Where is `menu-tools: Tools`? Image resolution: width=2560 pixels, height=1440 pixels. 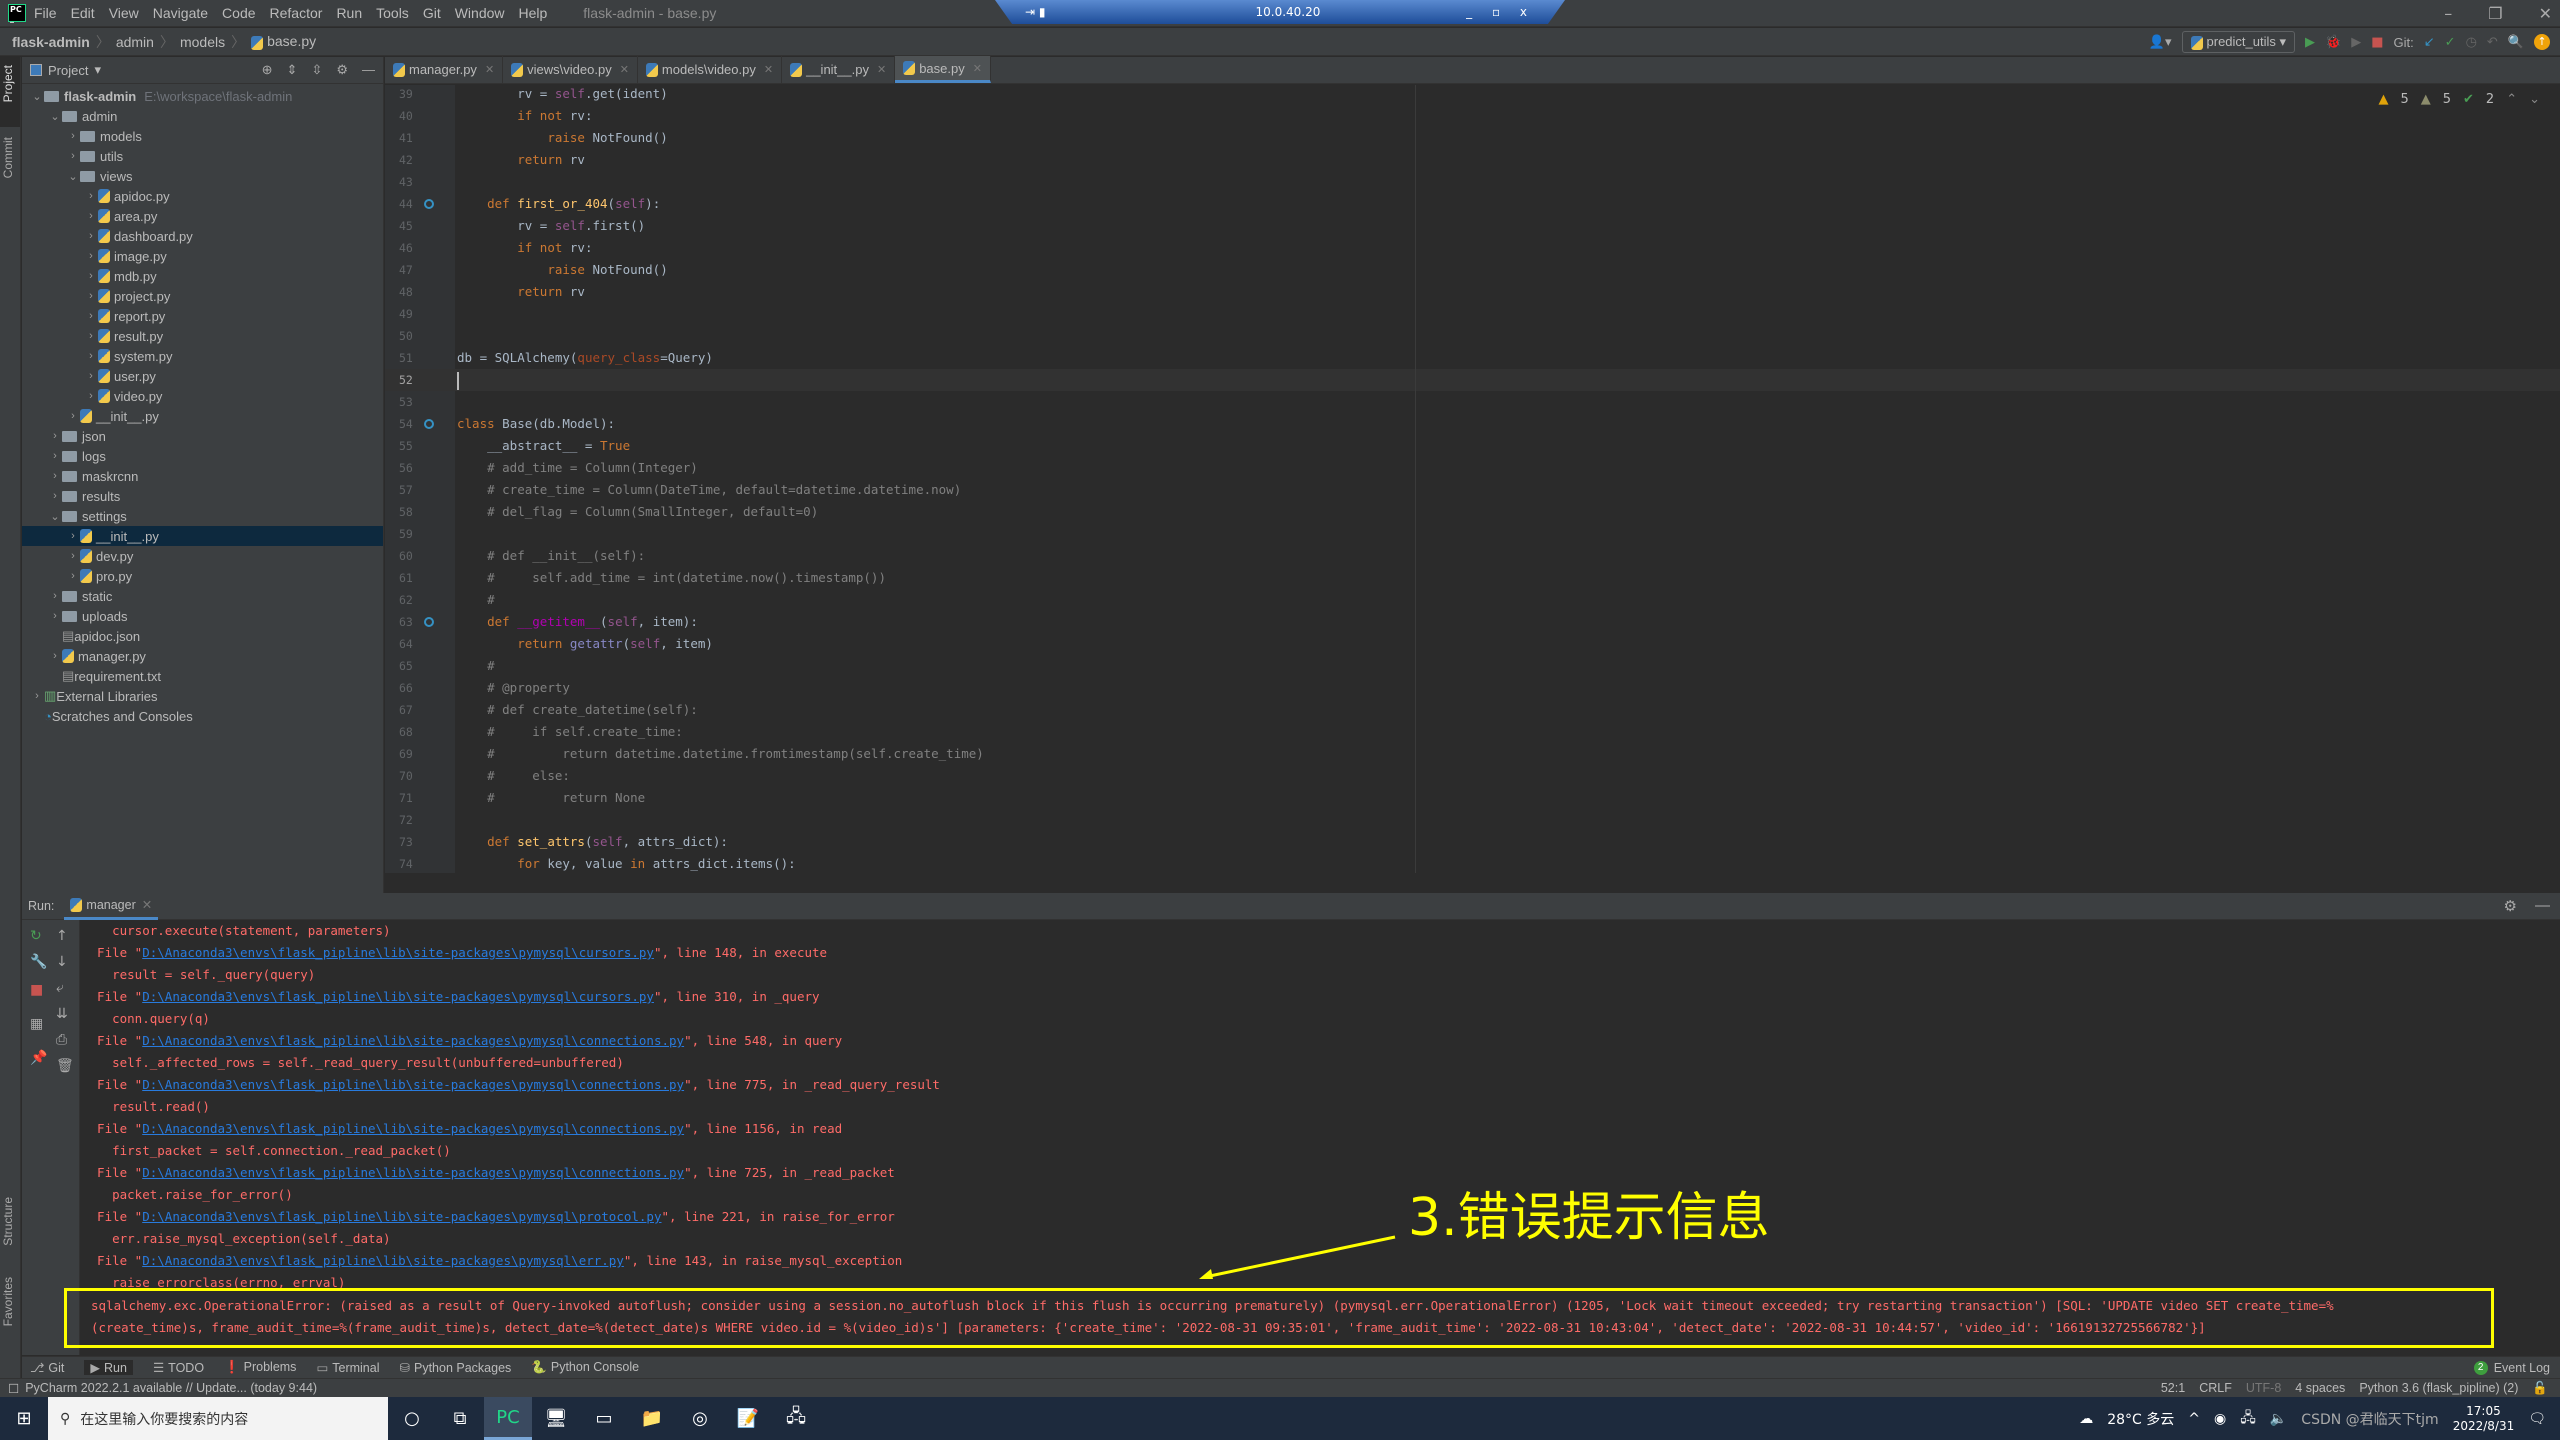 menu-tools: Tools is located at coordinates (392, 13).